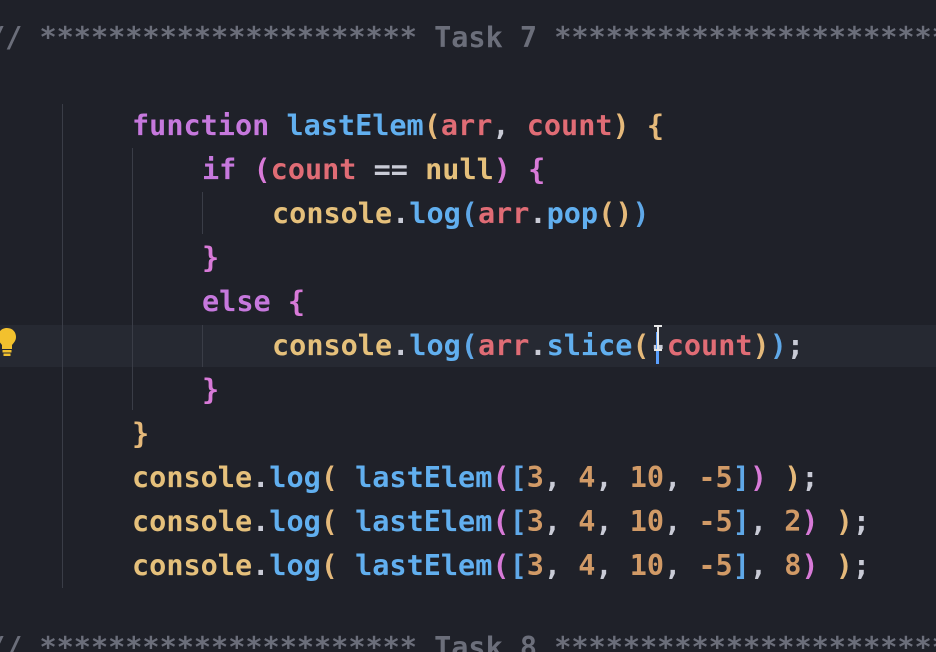  I want to click on code-line: console.log( lastElem([3, 4, 10, -5]) );, so click(475, 478).